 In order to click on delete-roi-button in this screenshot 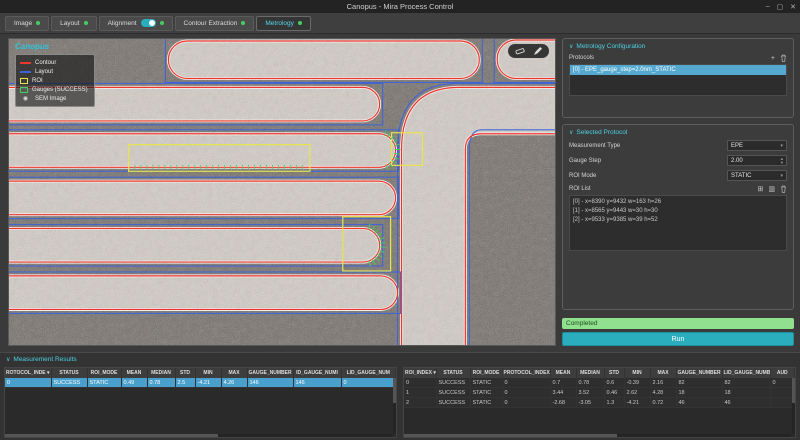, I will do `click(783, 189)`.